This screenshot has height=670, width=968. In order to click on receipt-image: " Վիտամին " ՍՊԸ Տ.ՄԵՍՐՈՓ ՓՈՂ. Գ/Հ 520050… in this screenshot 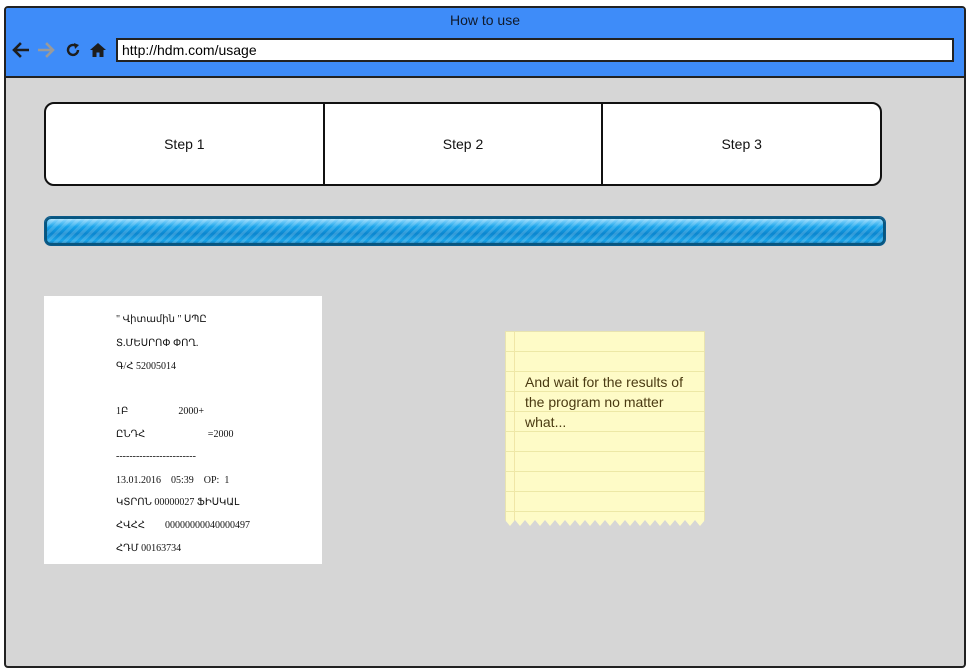, I will do `click(183, 430)`.